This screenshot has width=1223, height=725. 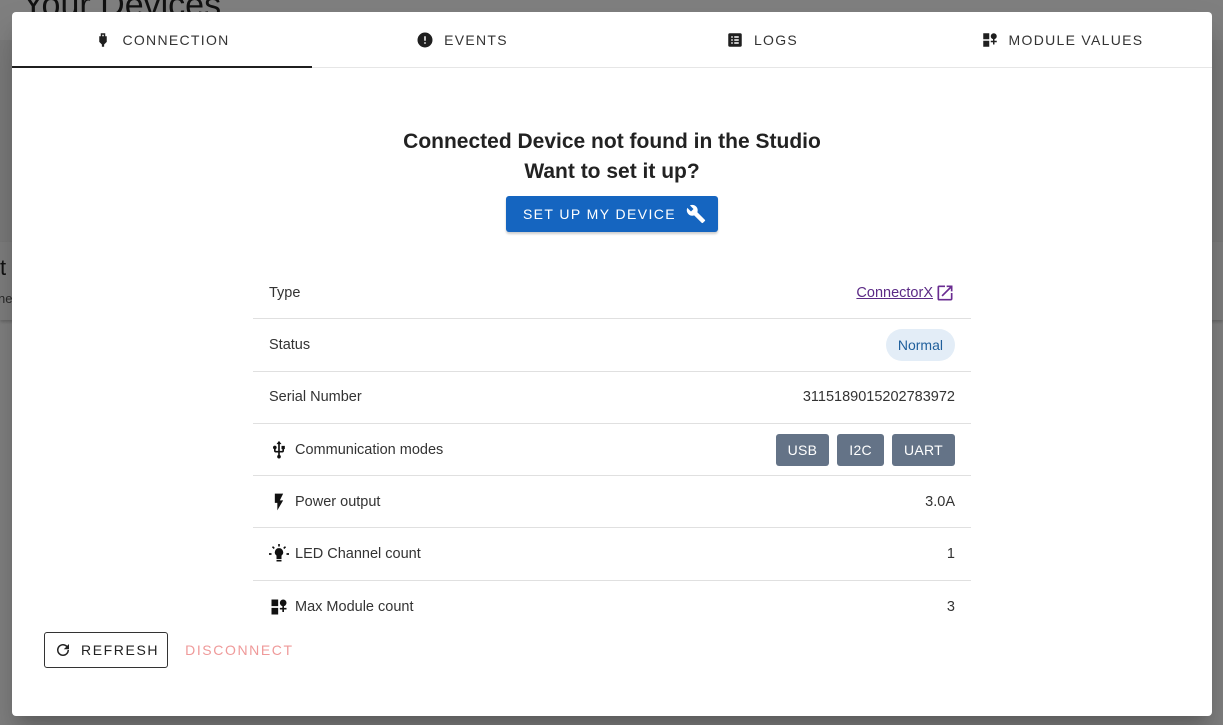 I want to click on chip-i2c: I2C, so click(x=860, y=449).